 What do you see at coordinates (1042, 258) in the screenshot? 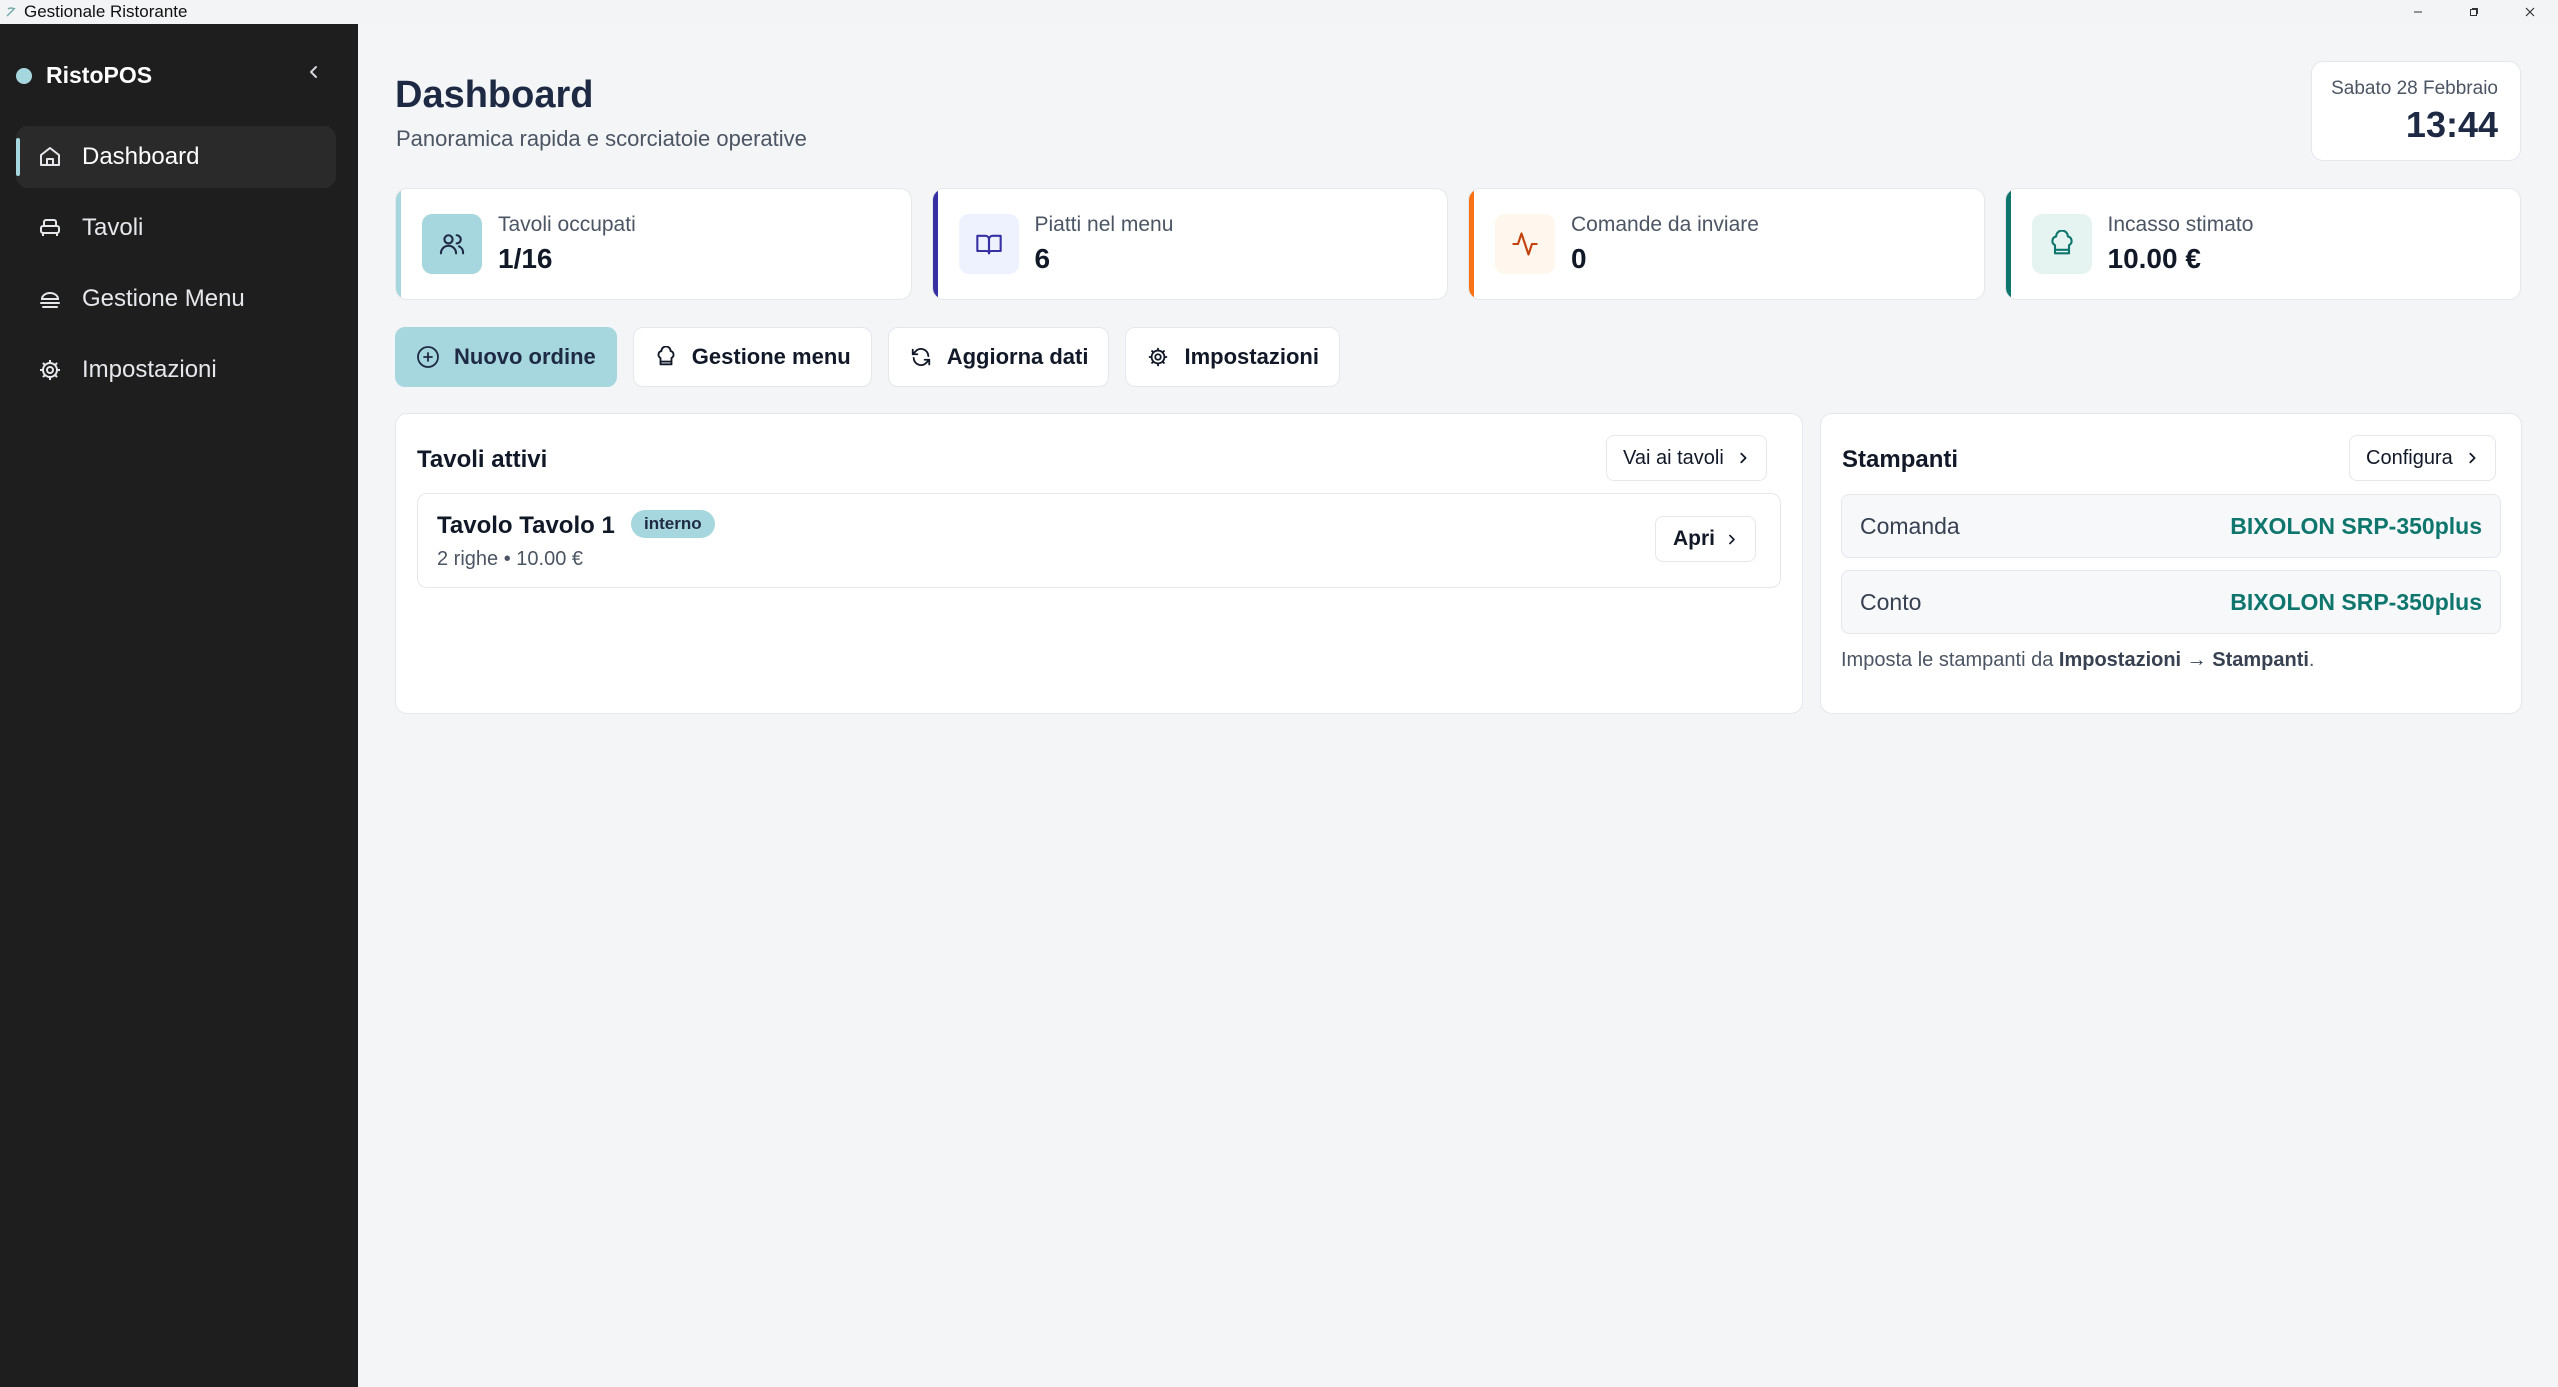
I see `stat-value: 6` at bounding box center [1042, 258].